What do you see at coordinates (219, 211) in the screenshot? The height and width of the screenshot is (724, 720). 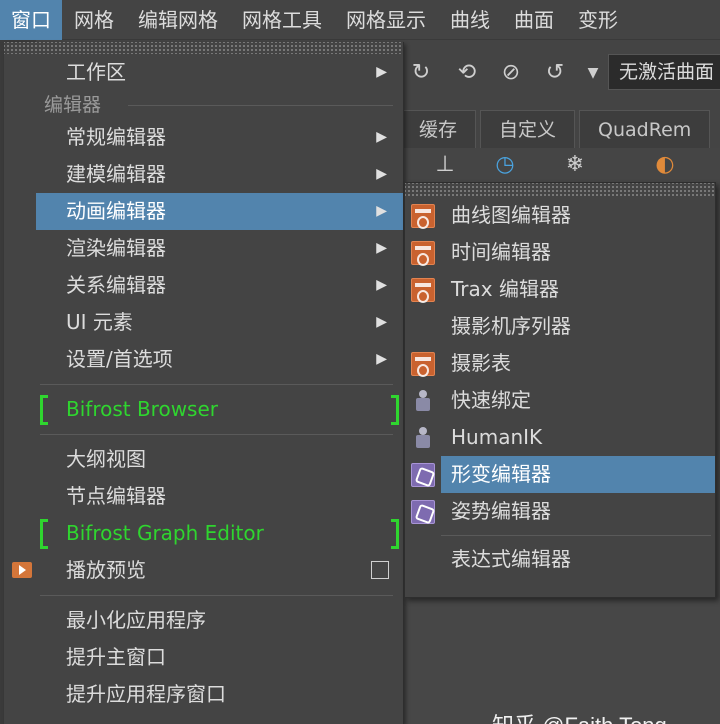 I see `menu-item-animation-editors: 动画编辑器 ▶` at bounding box center [219, 211].